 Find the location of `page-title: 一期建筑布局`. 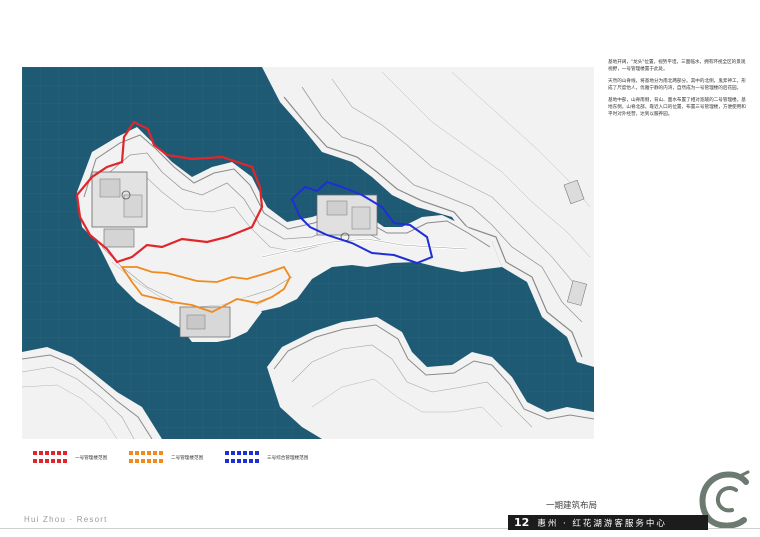

page-title: 一期建筑布局 is located at coordinates (572, 506).